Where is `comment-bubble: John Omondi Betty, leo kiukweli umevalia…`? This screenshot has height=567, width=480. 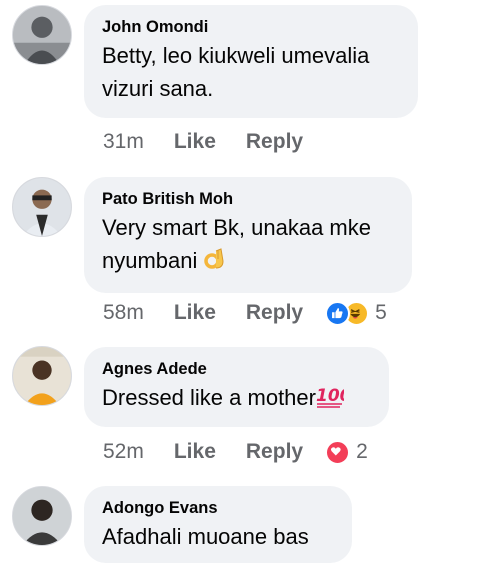
comment-bubble: John Omondi Betty, leo kiukweli umevalia… is located at coordinates (251, 61).